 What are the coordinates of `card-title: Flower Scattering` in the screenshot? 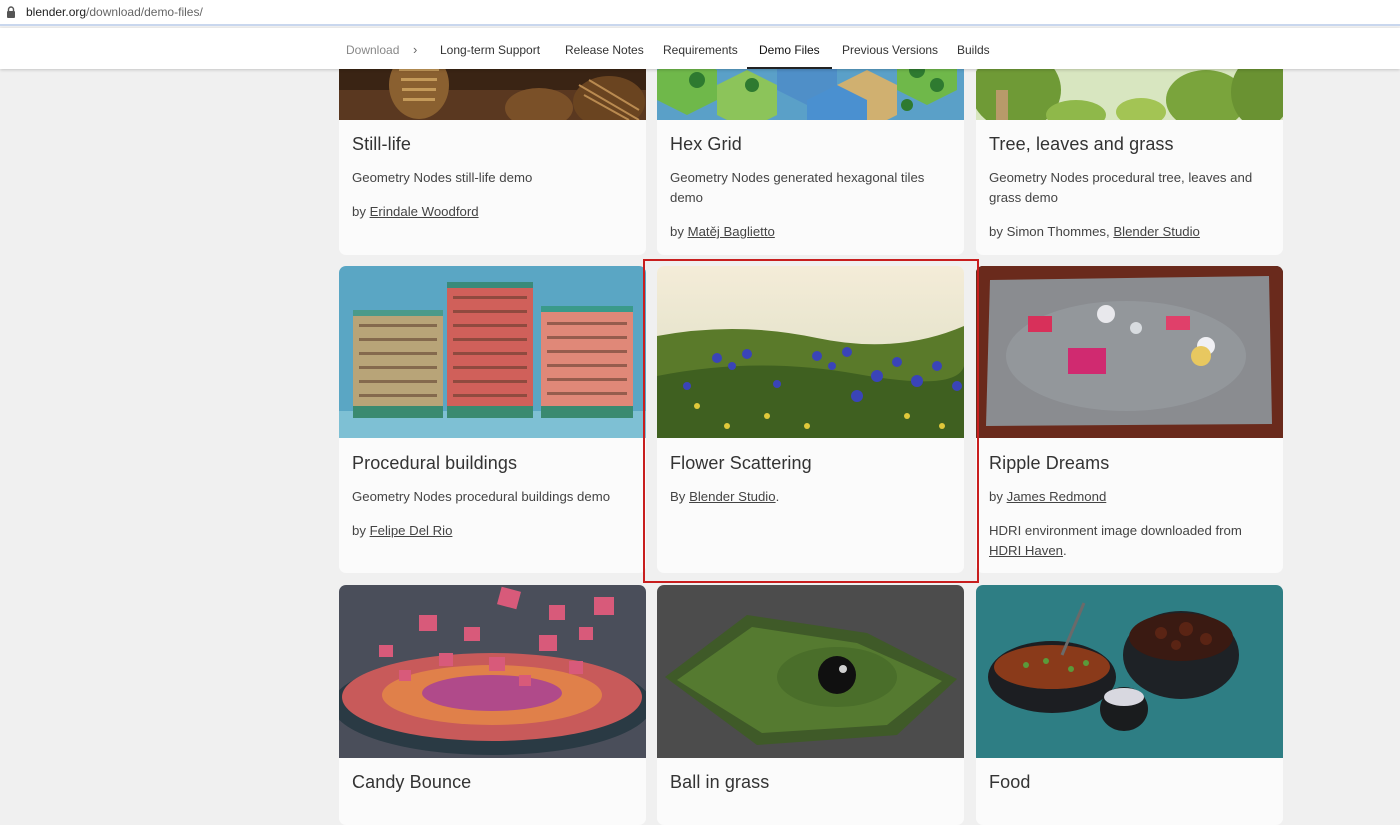 It's located at (741, 463).